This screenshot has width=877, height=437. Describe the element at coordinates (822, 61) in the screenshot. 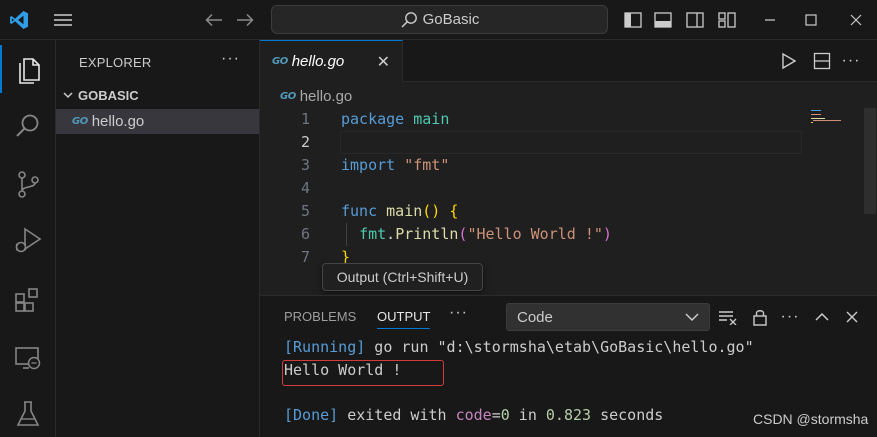

I see `split-editor-icon` at that location.